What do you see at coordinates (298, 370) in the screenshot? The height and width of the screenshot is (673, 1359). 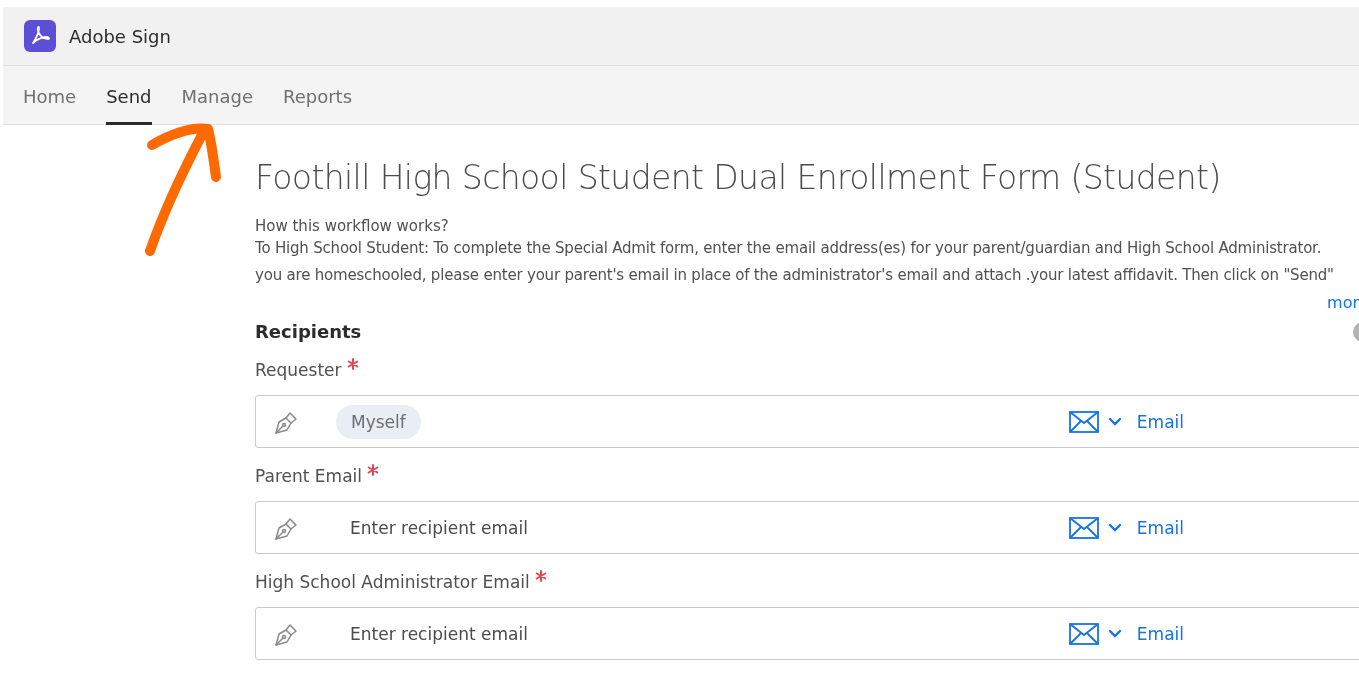 I see `field-label: Requester` at bounding box center [298, 370].